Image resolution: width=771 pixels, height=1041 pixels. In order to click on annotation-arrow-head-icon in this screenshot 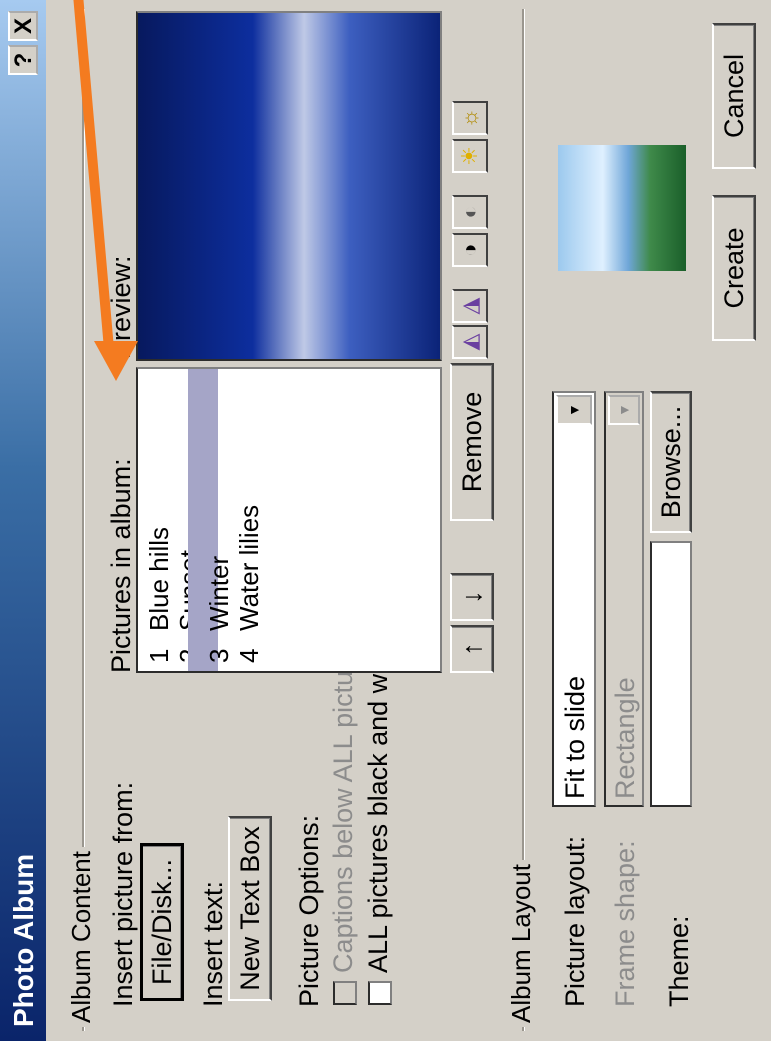, I will do `click(116, 361)`.